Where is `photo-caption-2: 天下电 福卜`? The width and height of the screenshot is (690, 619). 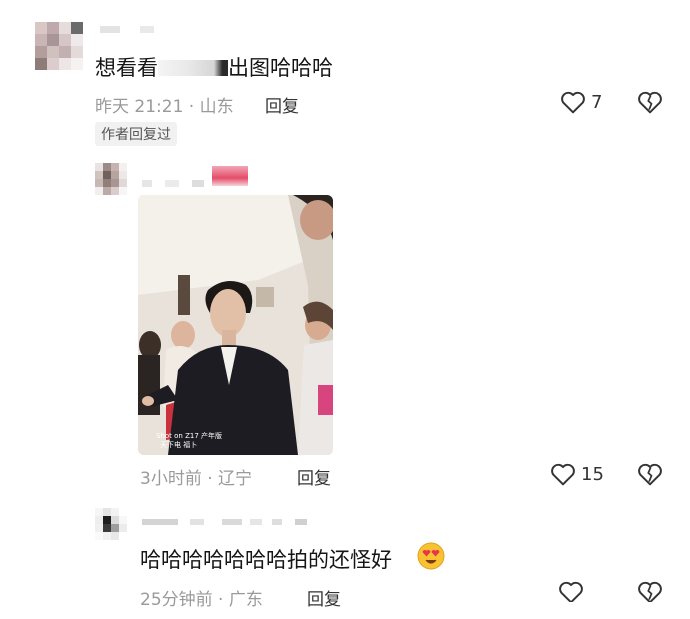
photo-caption-2: 天下电 福卜 is located at coordinates (178, 444).